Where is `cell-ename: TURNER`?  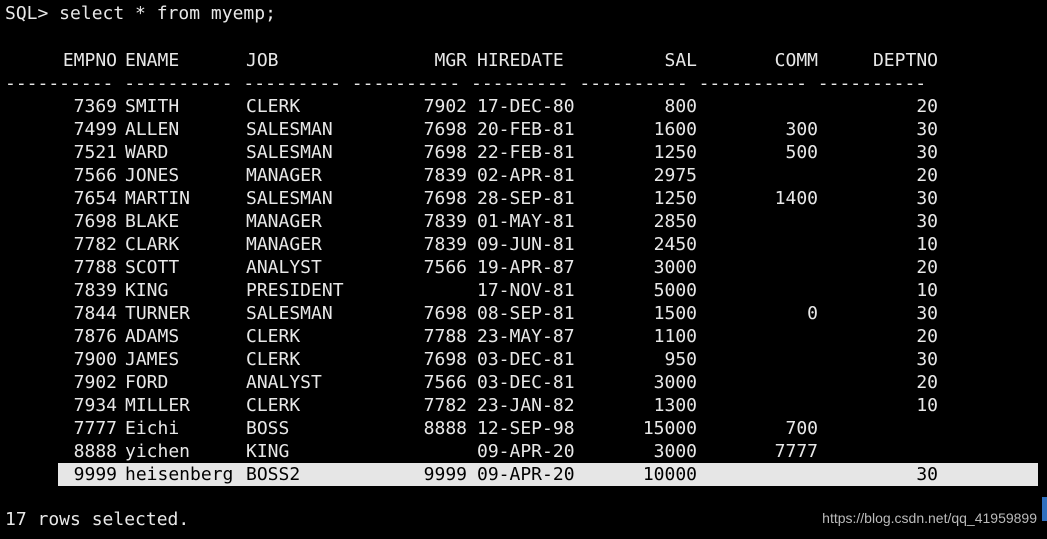
cell-ename: TURNER is located at coordinates (158, 313).